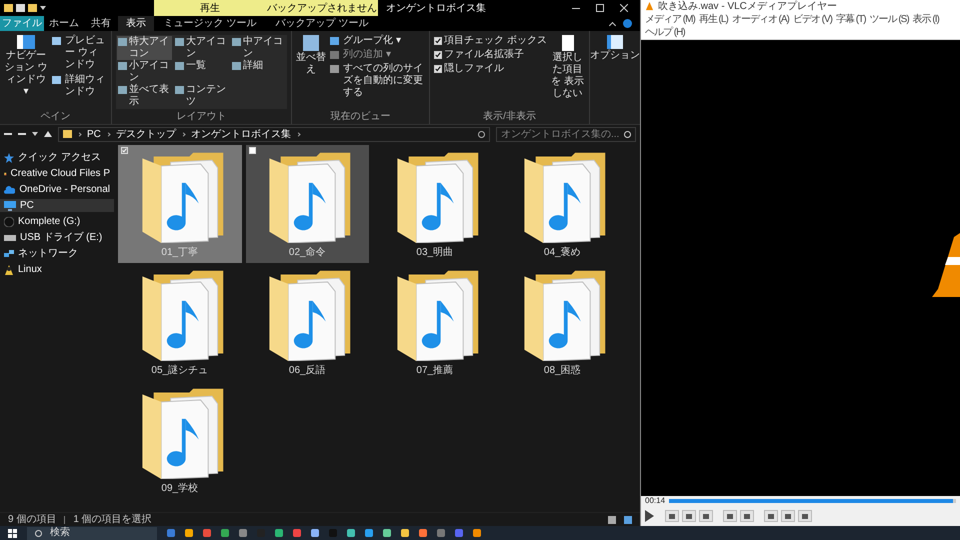 The image size is (960, 540). I want to click on group-by-button: グループ化 ▾, so click(377, 41).